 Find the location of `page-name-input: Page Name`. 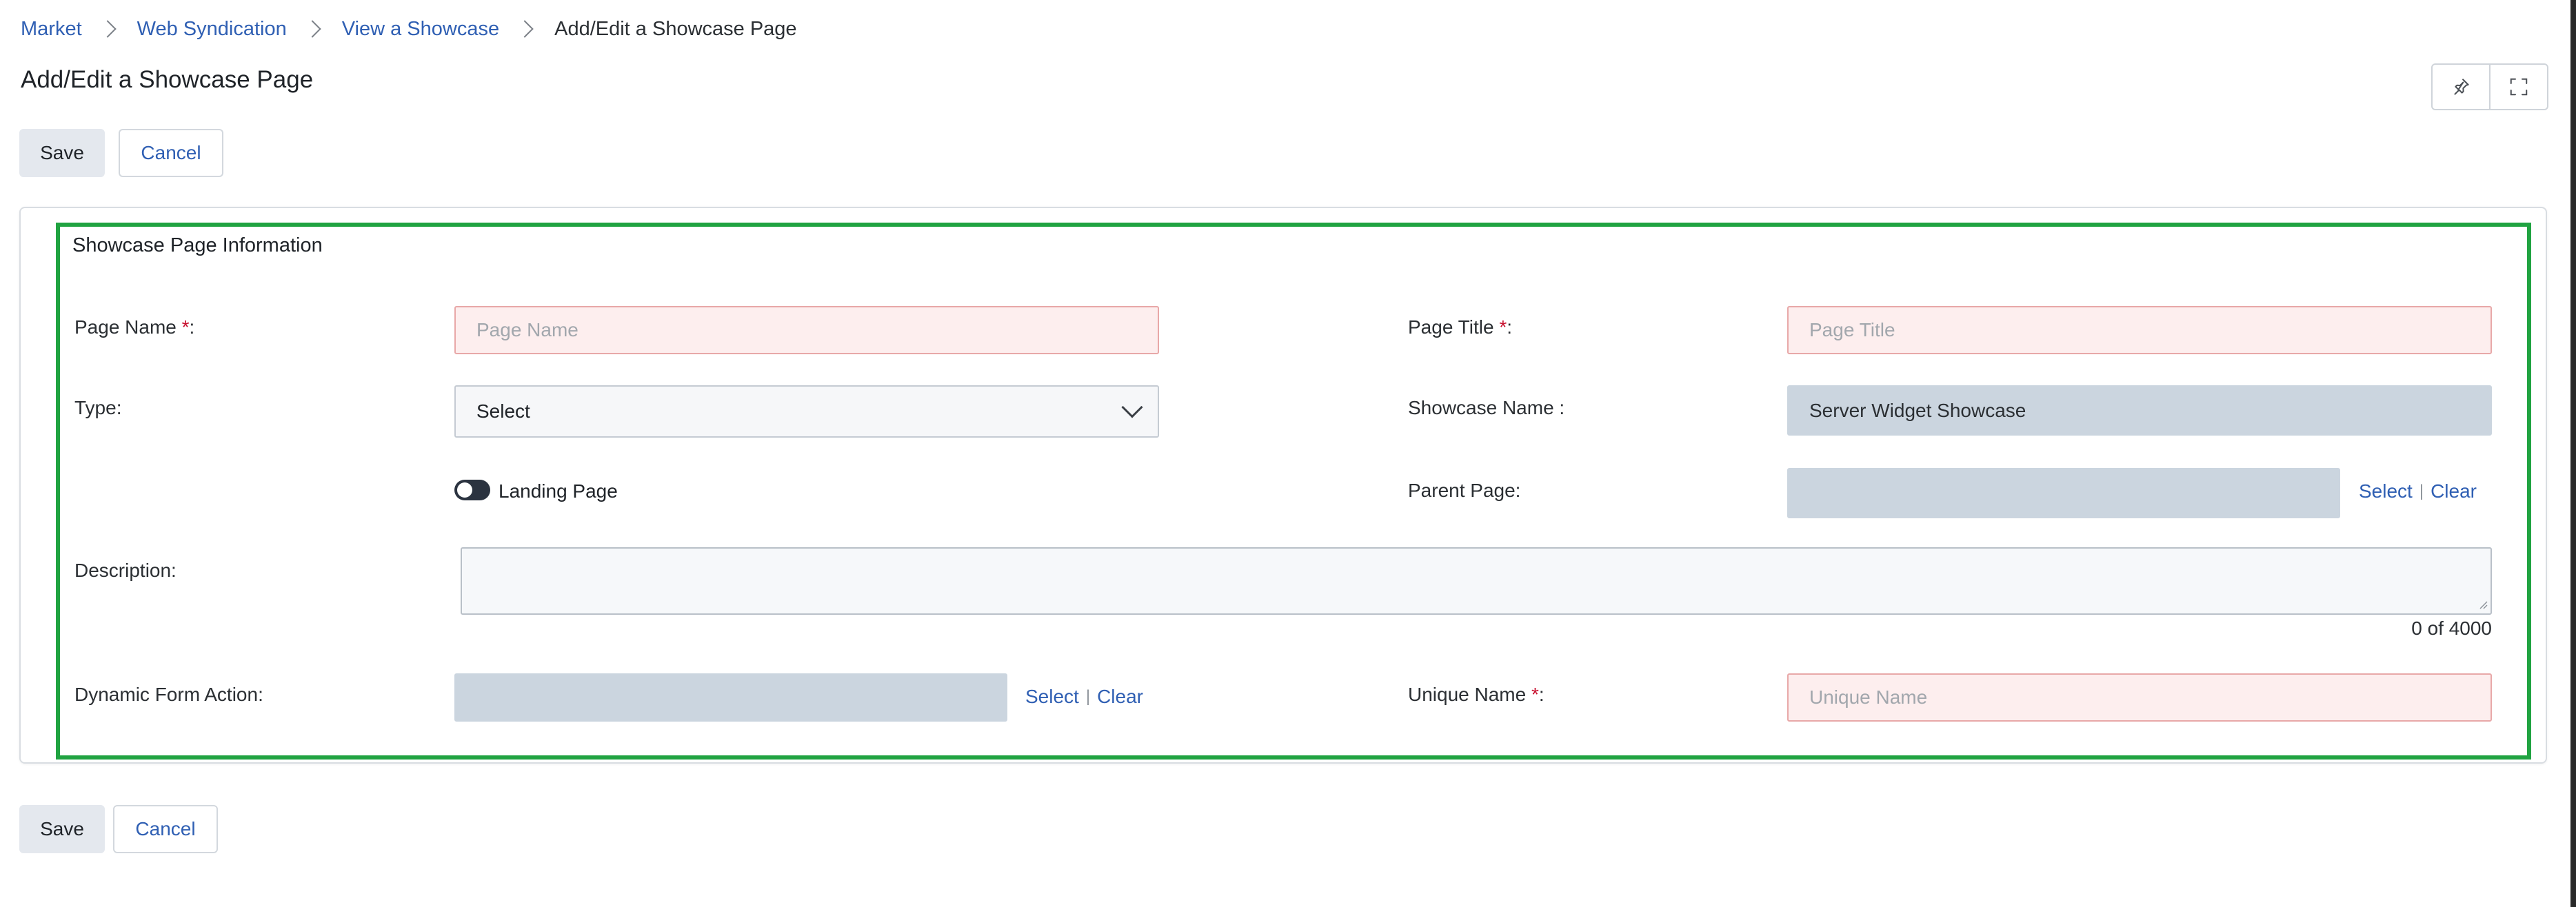

page-name-input: Page Name is located at coordinates (806, 330).